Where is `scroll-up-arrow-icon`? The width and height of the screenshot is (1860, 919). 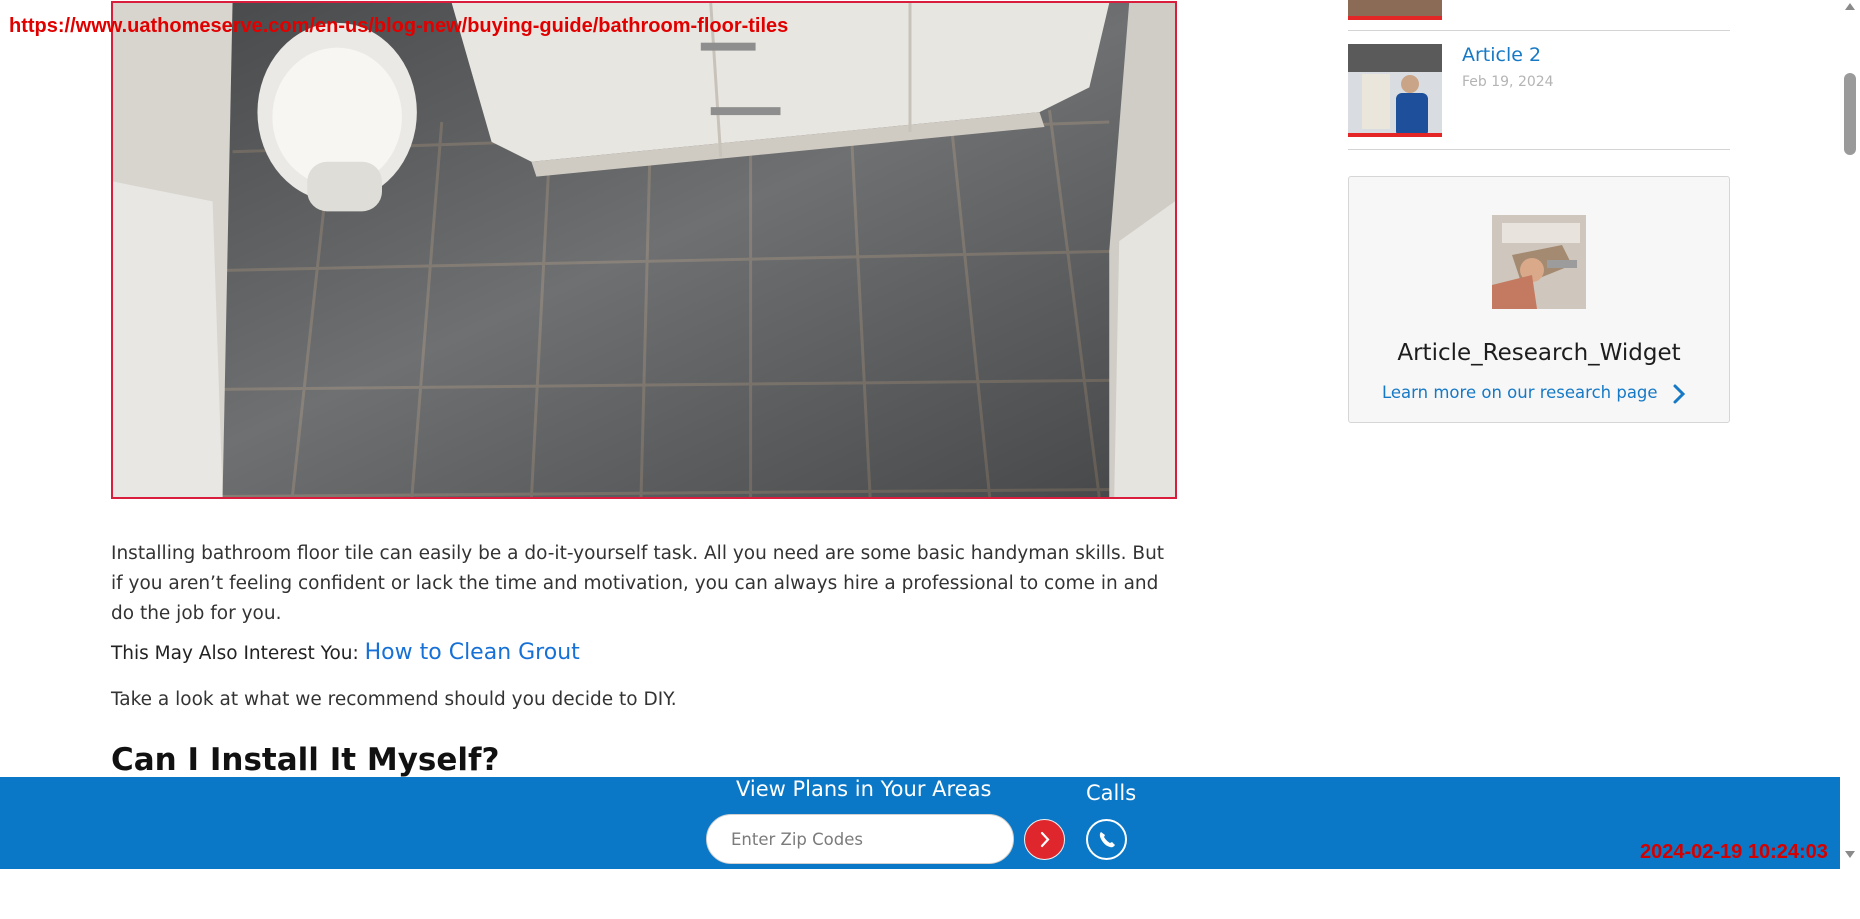
scroll-up-arrow-icon is located at coordinates (1850, 6).